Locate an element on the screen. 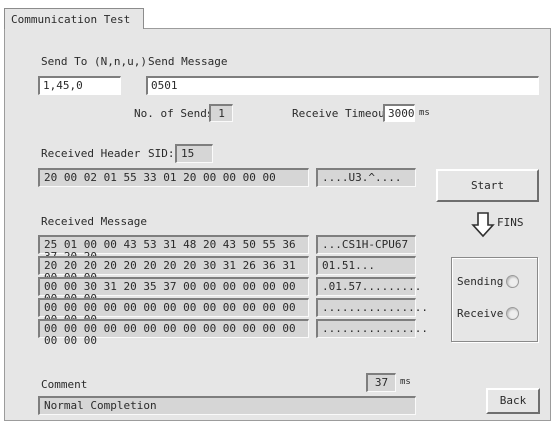  status-group is located at coordinates (494, 299).